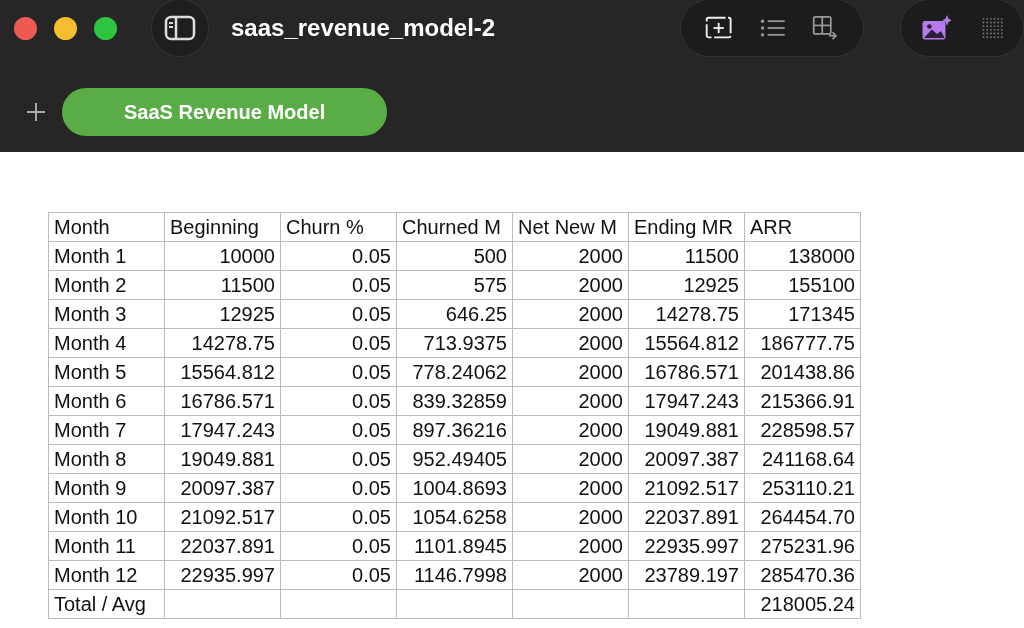 This screenshot has height=628, width=1024. Describe the element at coordinates (570, 227) in the screenshot. I see `column-header: Net New M` at that location.